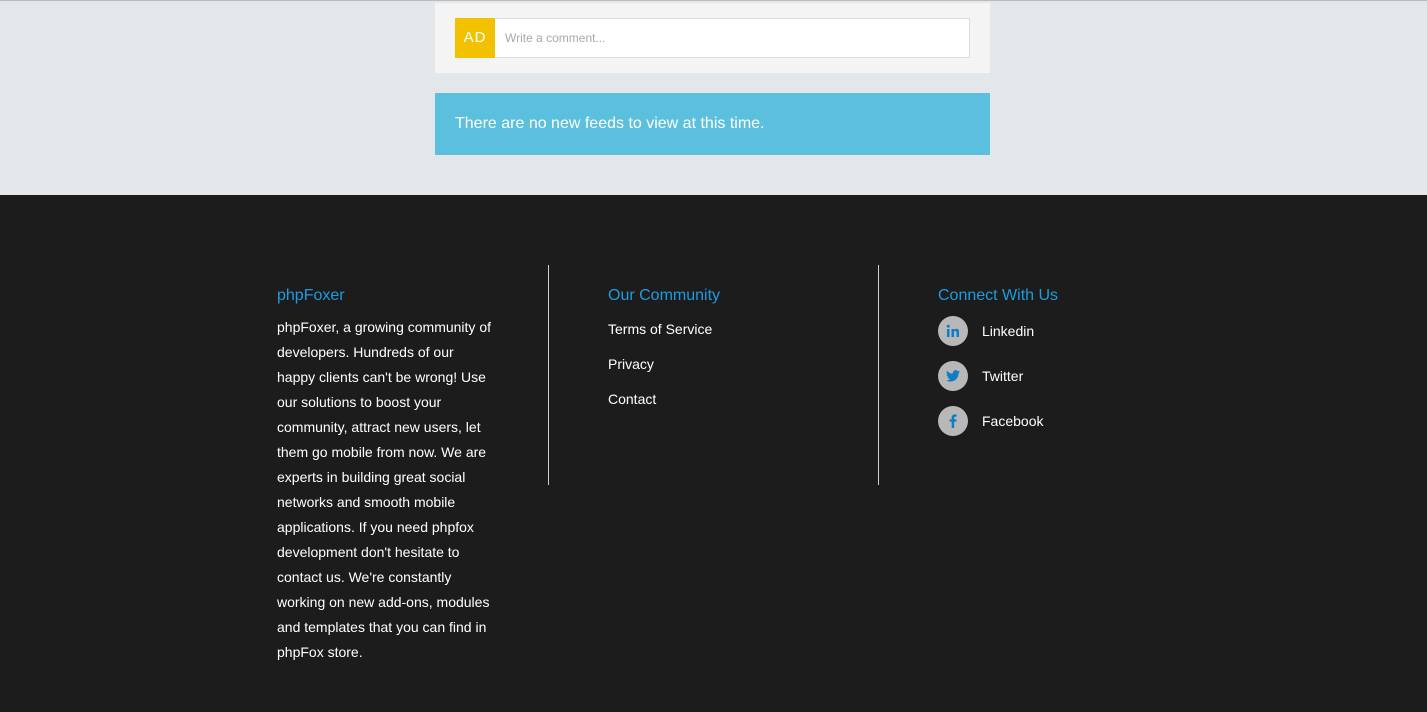 The image size is (1427, 712). I want to click on connect-title: Connect With Us, so click(998, 295).